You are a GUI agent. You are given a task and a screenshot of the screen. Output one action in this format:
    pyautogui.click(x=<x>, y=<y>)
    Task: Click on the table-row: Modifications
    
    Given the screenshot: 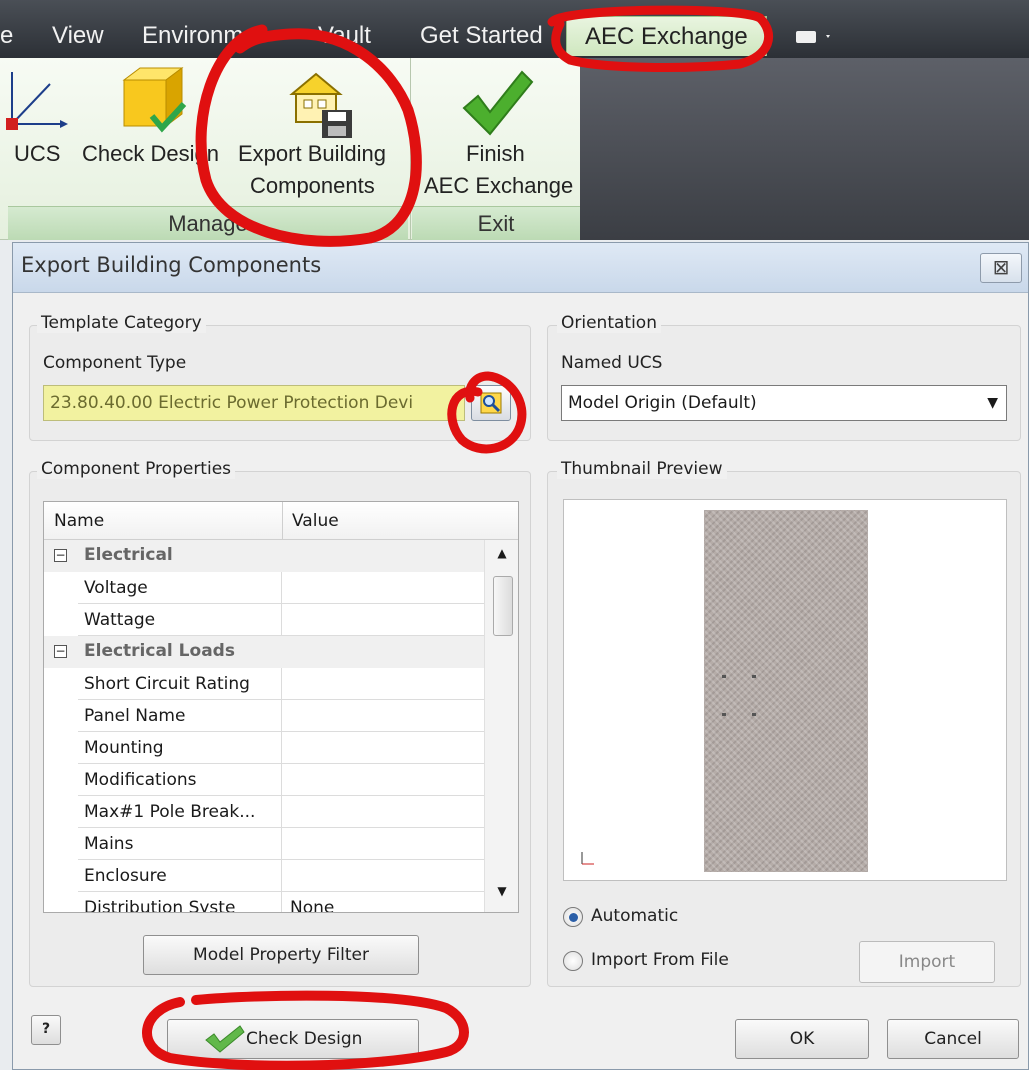 What is the action you would take?
    pyautogui.click(x=264, y=780)
    